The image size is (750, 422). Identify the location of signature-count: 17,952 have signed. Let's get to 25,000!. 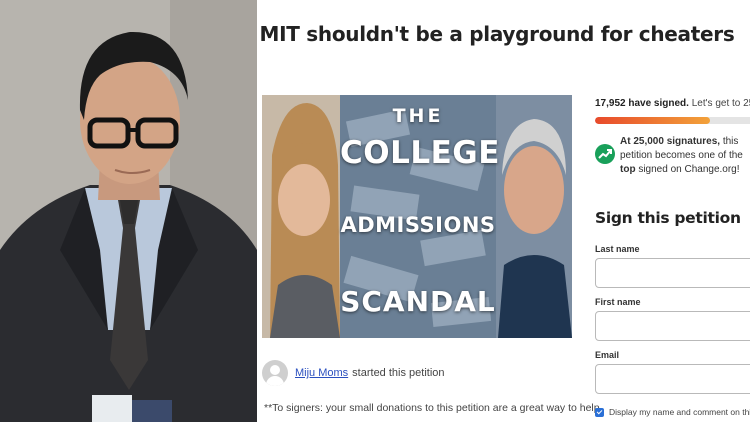
(672, 103).